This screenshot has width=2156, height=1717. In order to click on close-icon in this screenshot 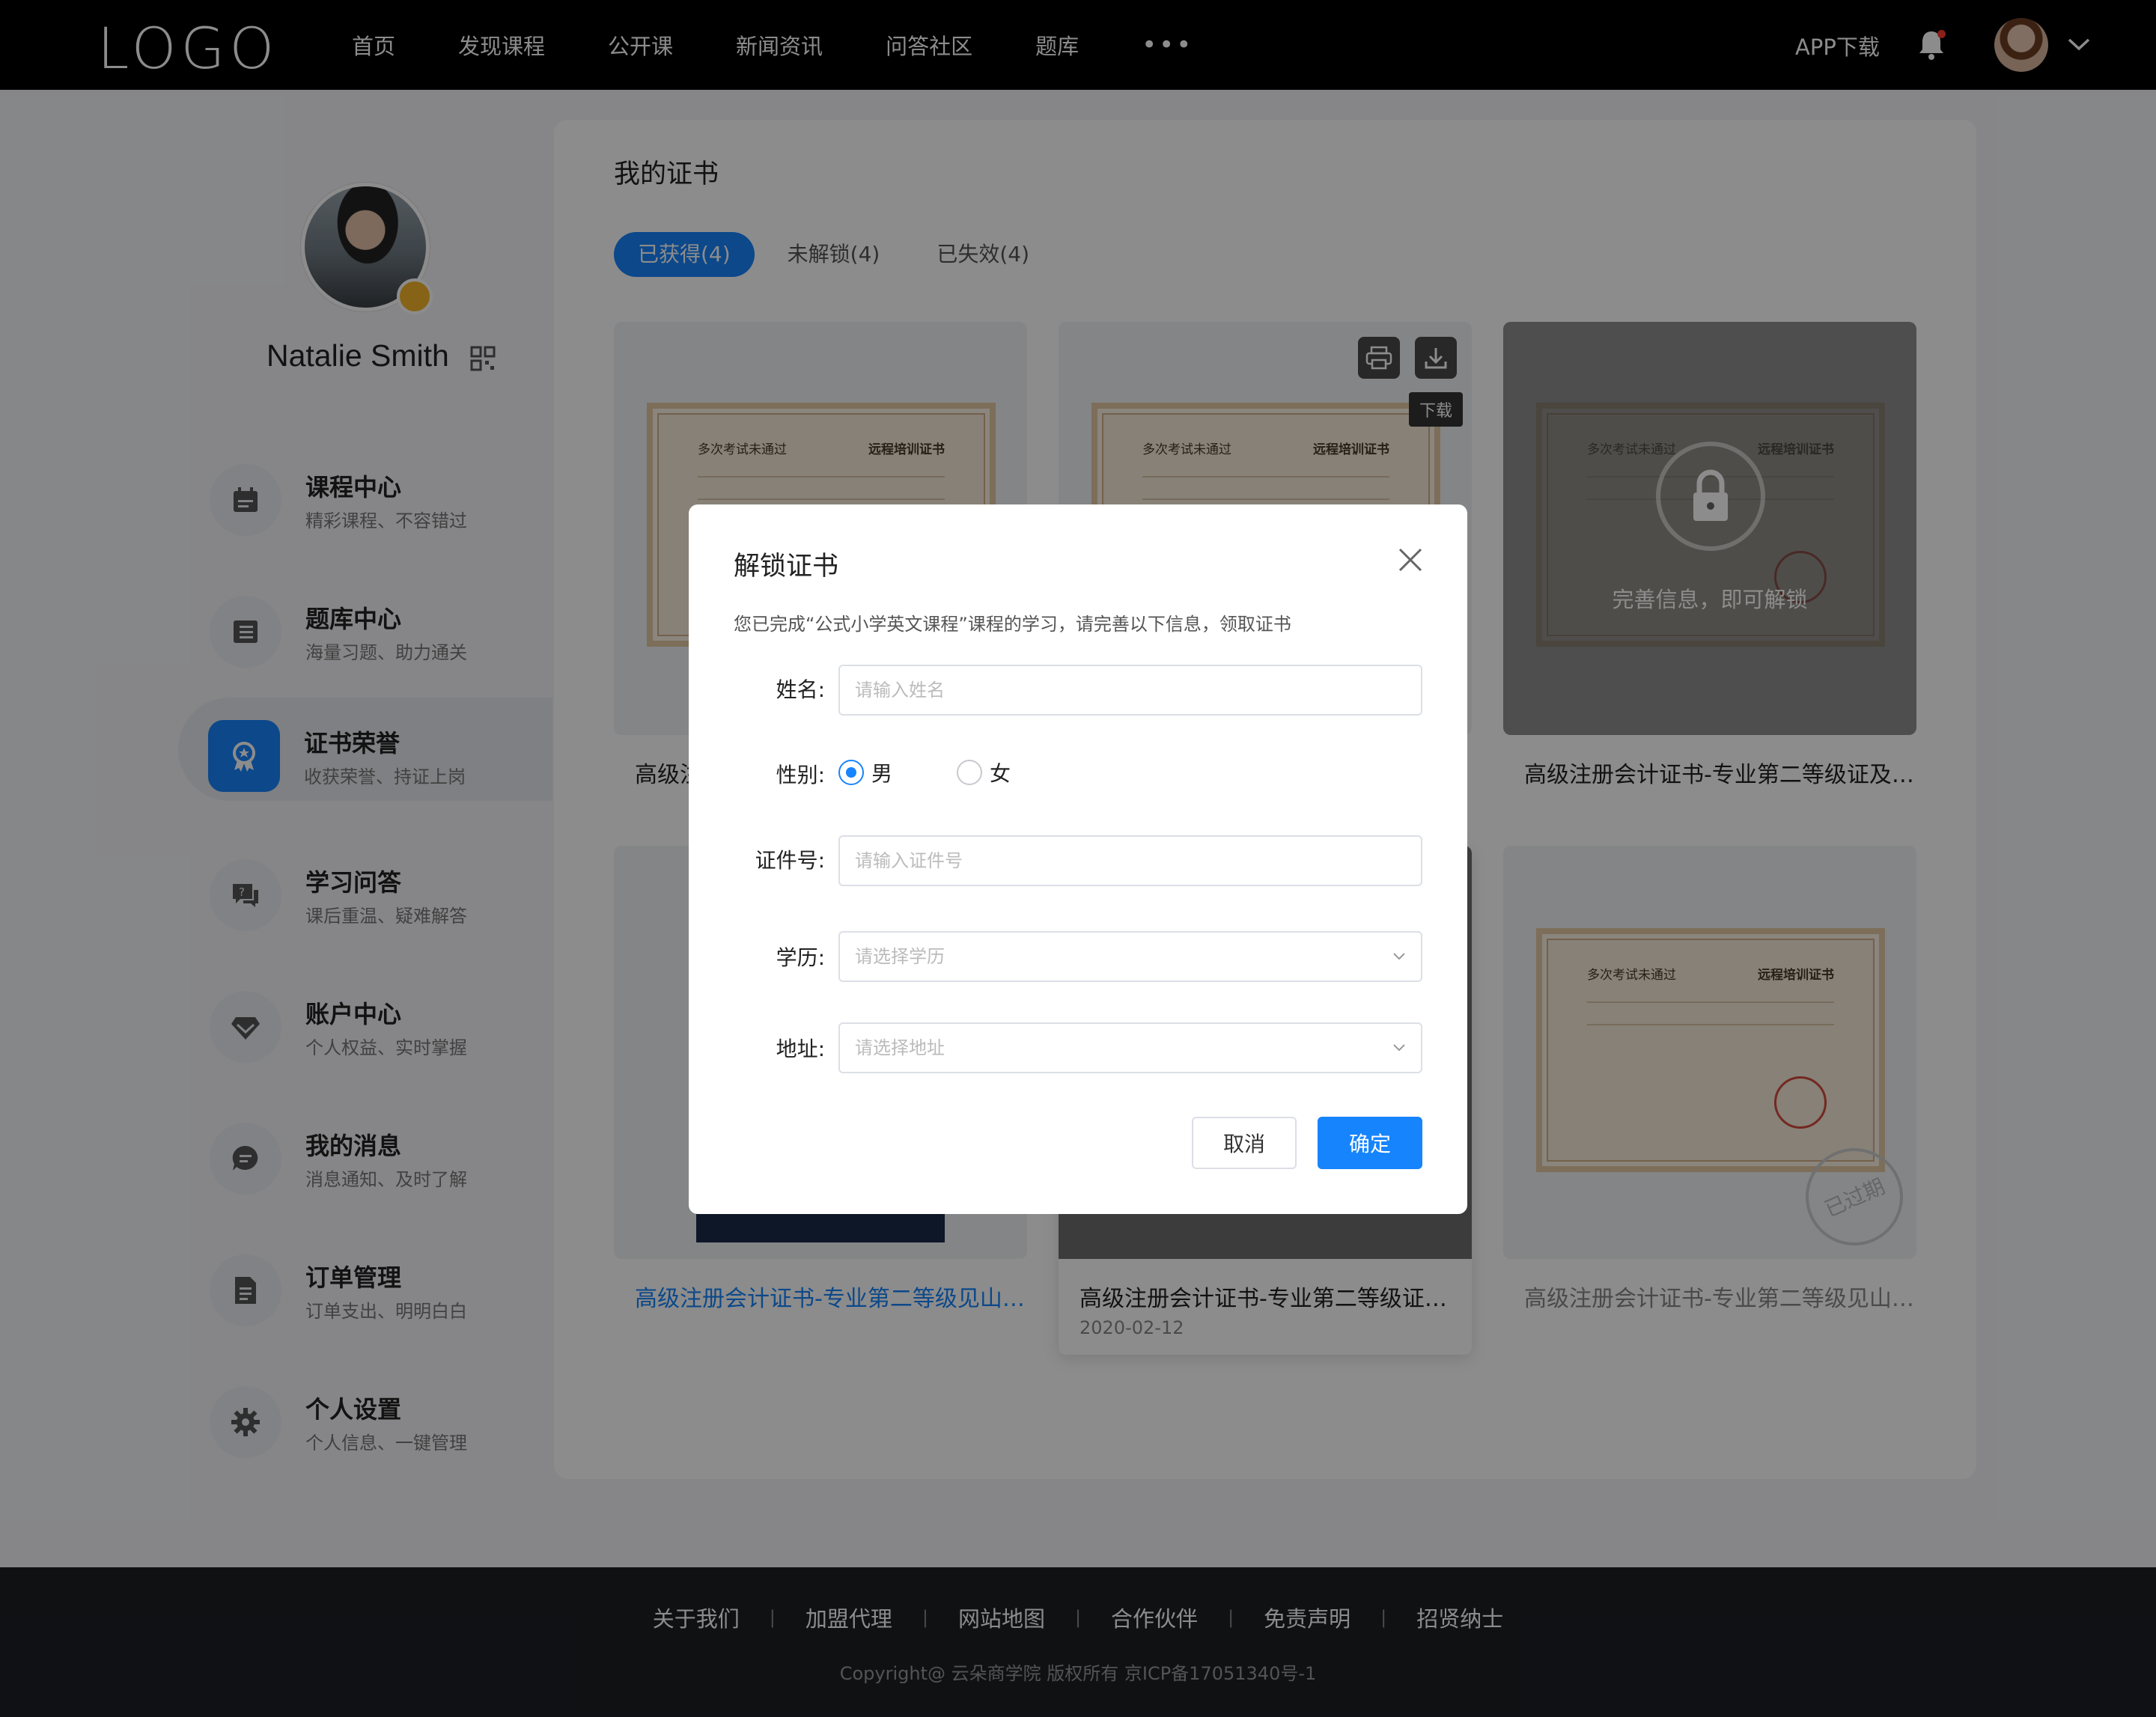, I will do `click(1410, 559)`.